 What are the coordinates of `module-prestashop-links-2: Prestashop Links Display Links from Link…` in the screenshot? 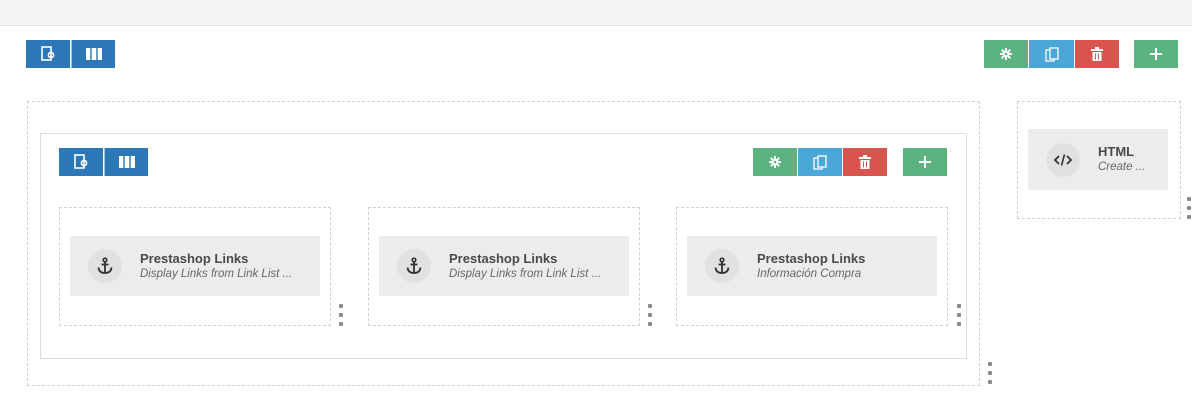 It's located at (504, 266).